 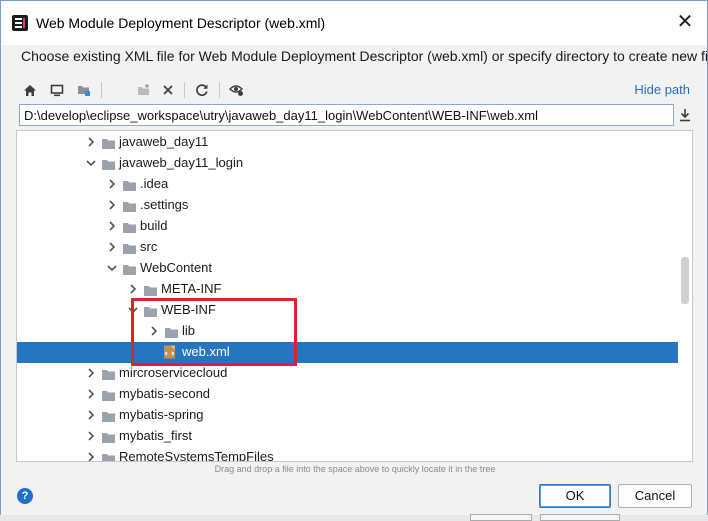 What do you see at coordinates (662, 89) in the screenshot?
I see `hide-path-link: Hide path` at bounding box center [662, 89].